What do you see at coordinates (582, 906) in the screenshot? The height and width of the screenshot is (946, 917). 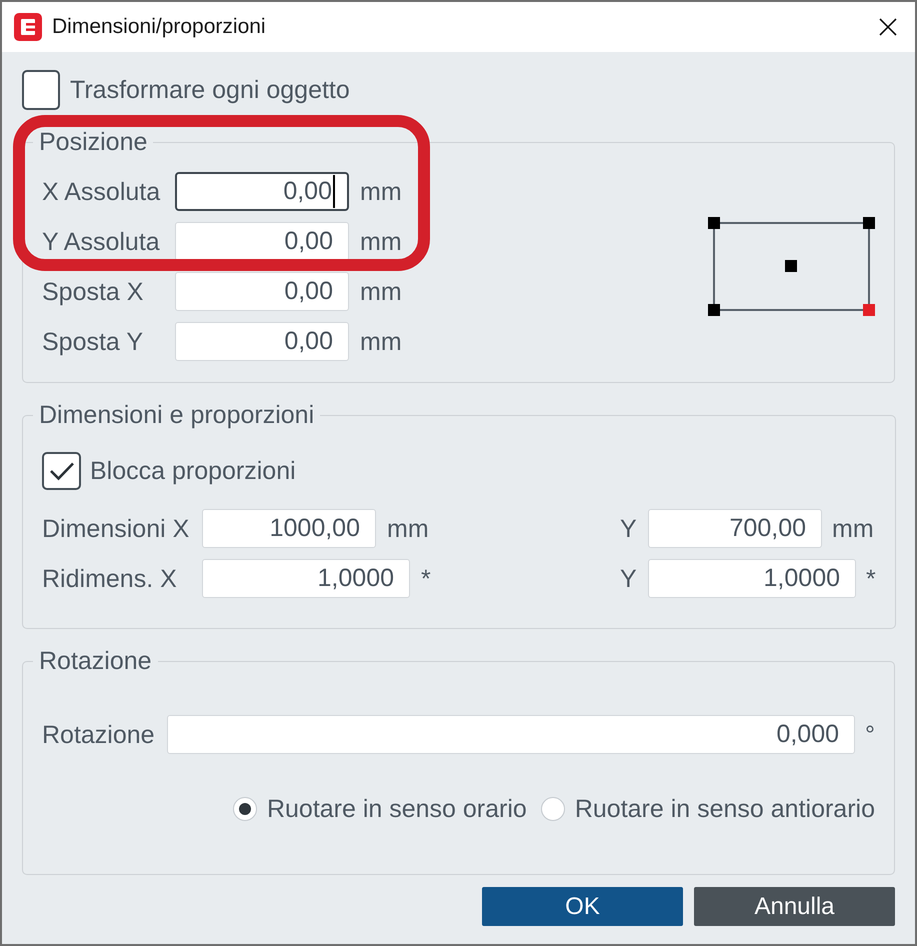 I see `dialog-button: OK` at bounding box center [582, 906].